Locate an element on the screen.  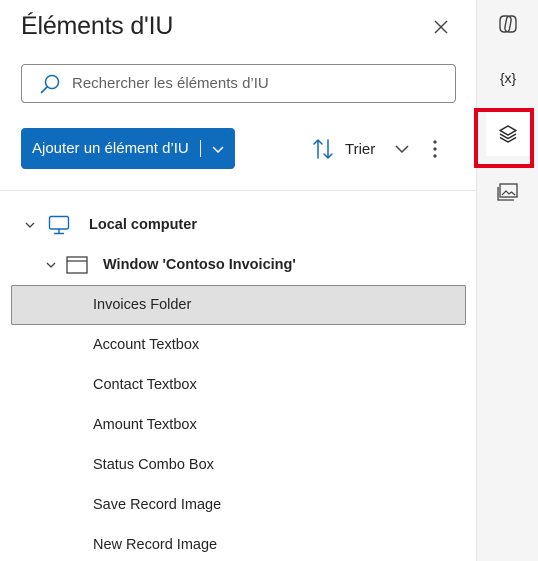
panel-title: Éléments d'IU is located at coordinates (97, 26).